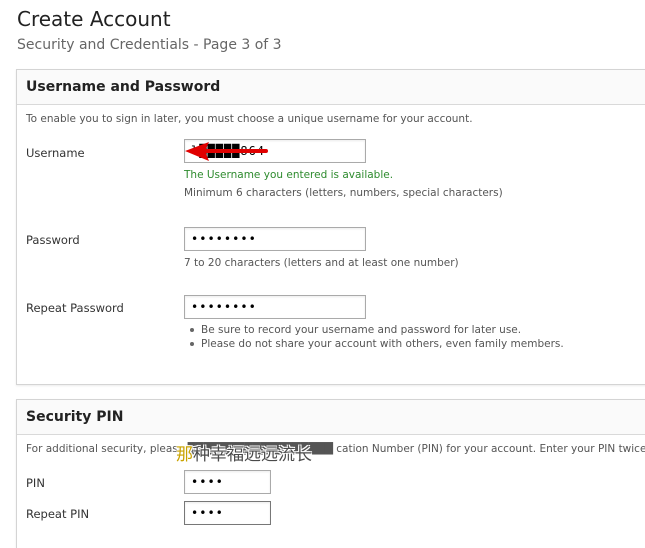 The width and height of the screenshot is (645, 548). What do you see at coordinates (55, 153) in the screenshot?
I see `username-label: Username` at bounding box center [55, 153].